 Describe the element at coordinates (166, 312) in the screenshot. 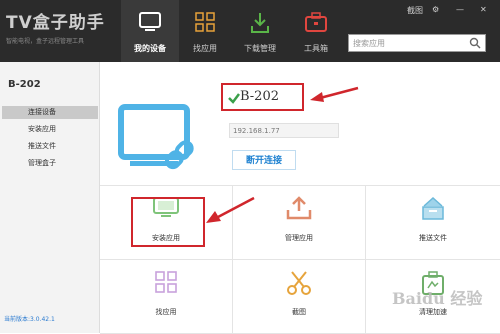

I see `tool-label: 找应用` at that location.